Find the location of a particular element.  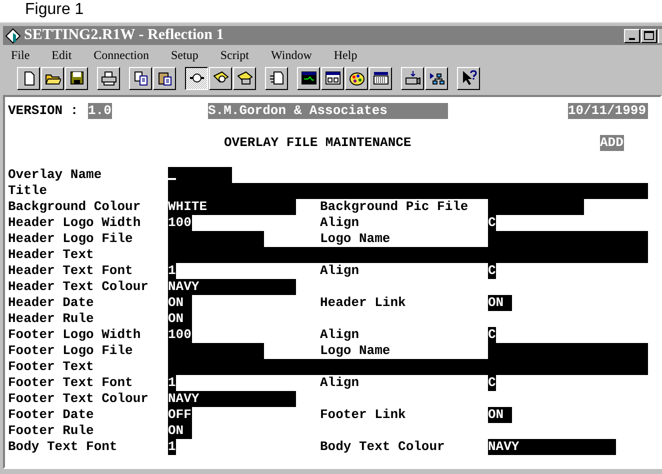

menu-item: Connection is located at coordinates (124, 55).